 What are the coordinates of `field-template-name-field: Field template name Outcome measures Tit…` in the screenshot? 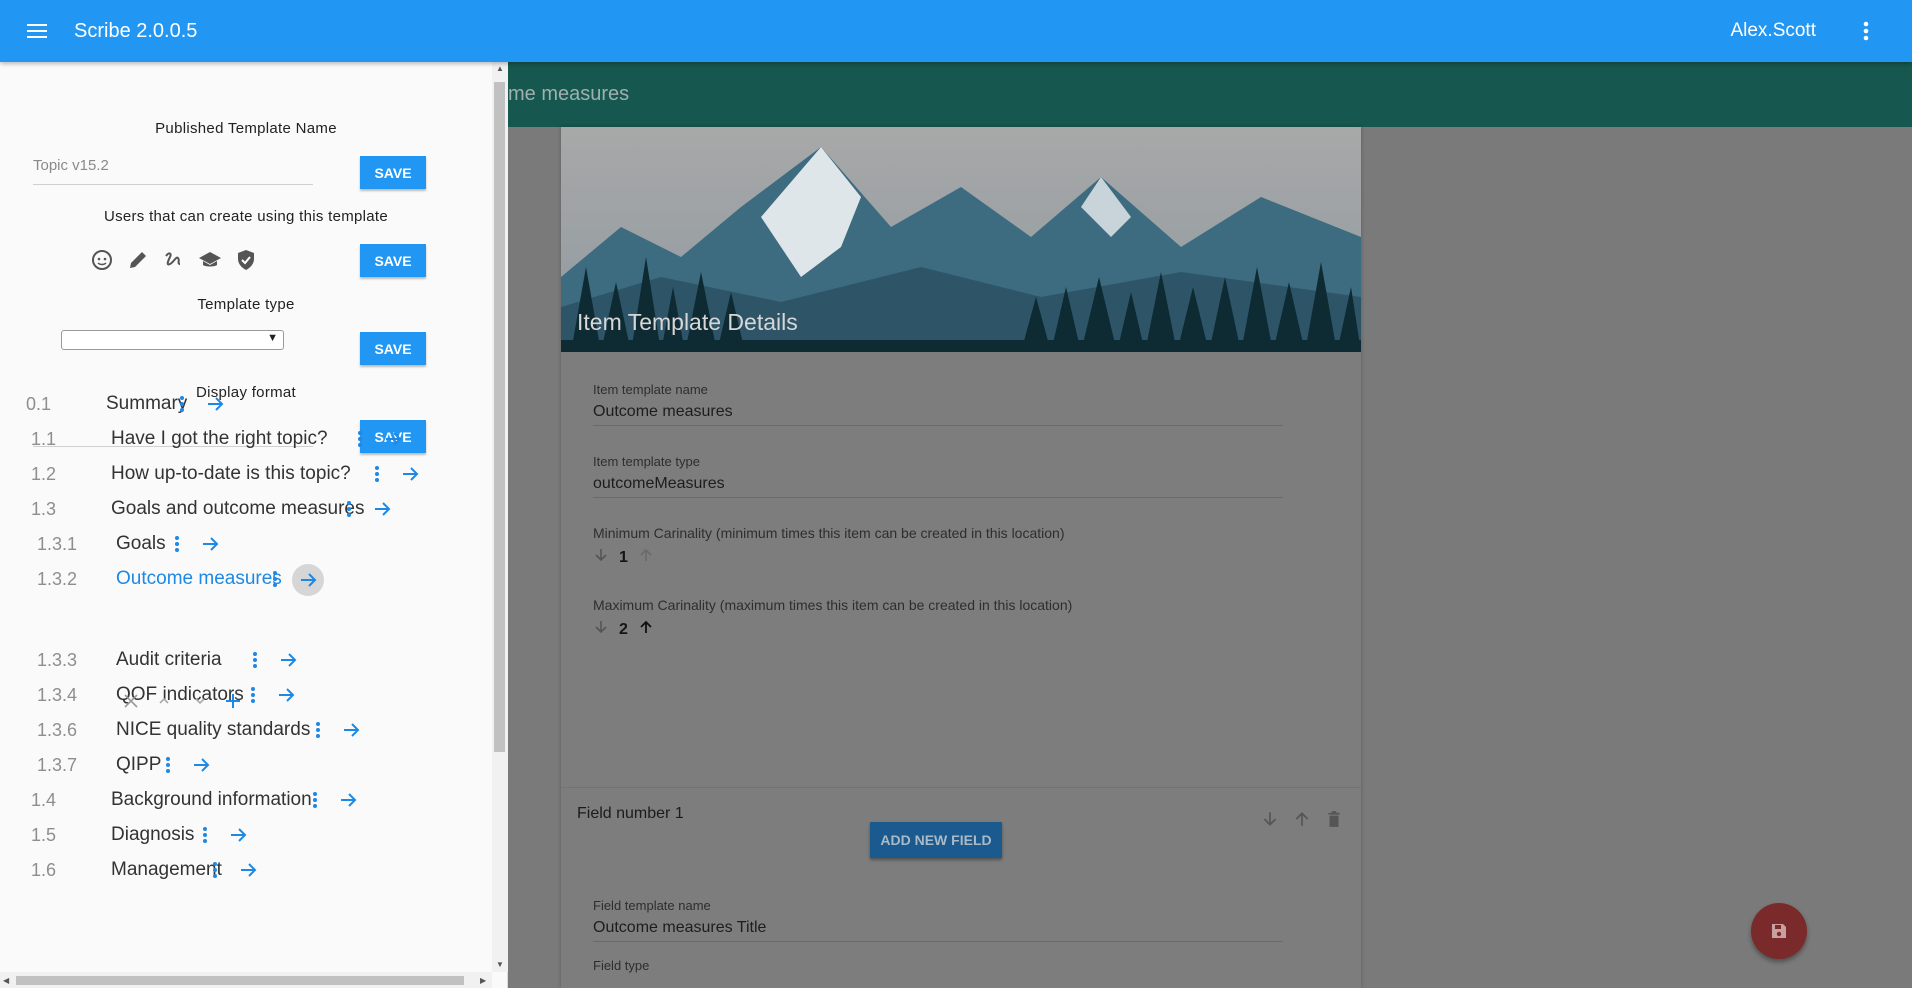 It's located at (938, 920).